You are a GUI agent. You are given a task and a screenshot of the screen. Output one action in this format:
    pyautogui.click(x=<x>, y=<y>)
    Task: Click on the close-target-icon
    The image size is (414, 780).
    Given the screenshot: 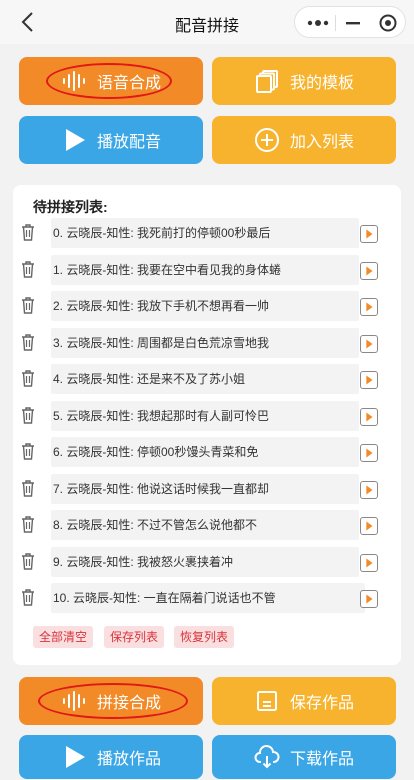 What is the action you would take?
    pyautogui.click(x=388, y=23)
    